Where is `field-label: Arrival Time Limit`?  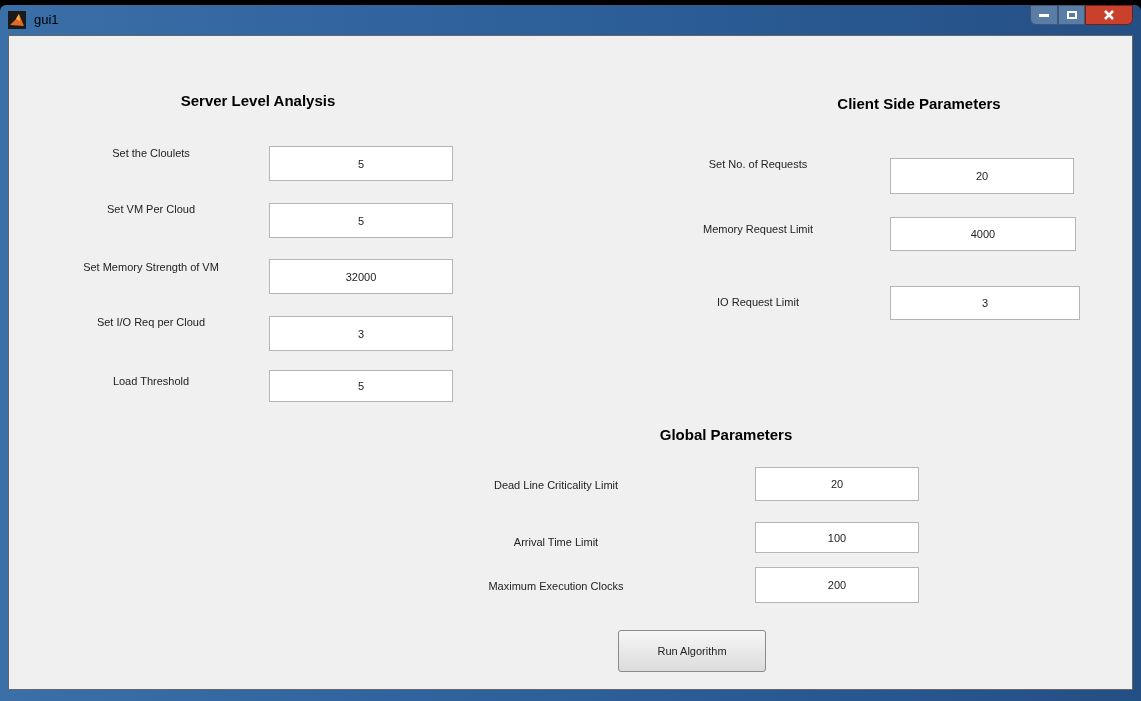
field-label: Arrival Time Limit is located at coordinates (556, 542).